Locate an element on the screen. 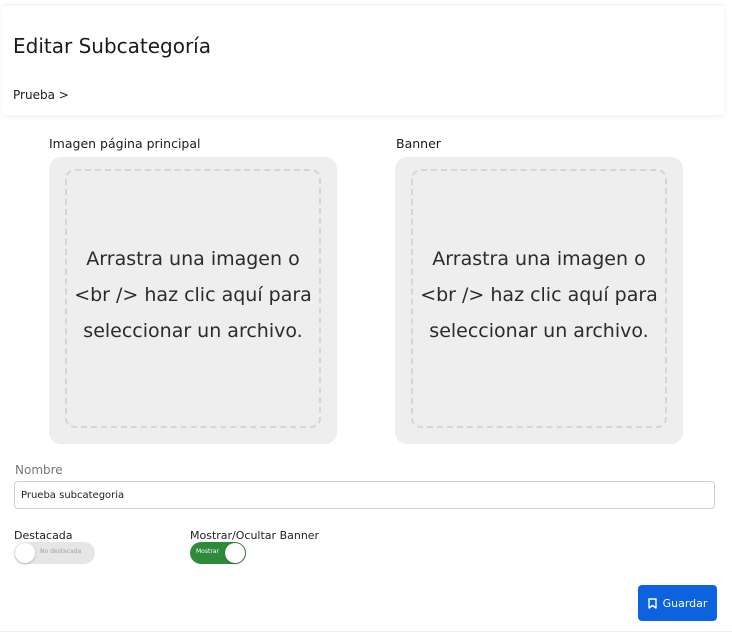  featured-toggle-state: No destacada is located at coordinates (61, 551).